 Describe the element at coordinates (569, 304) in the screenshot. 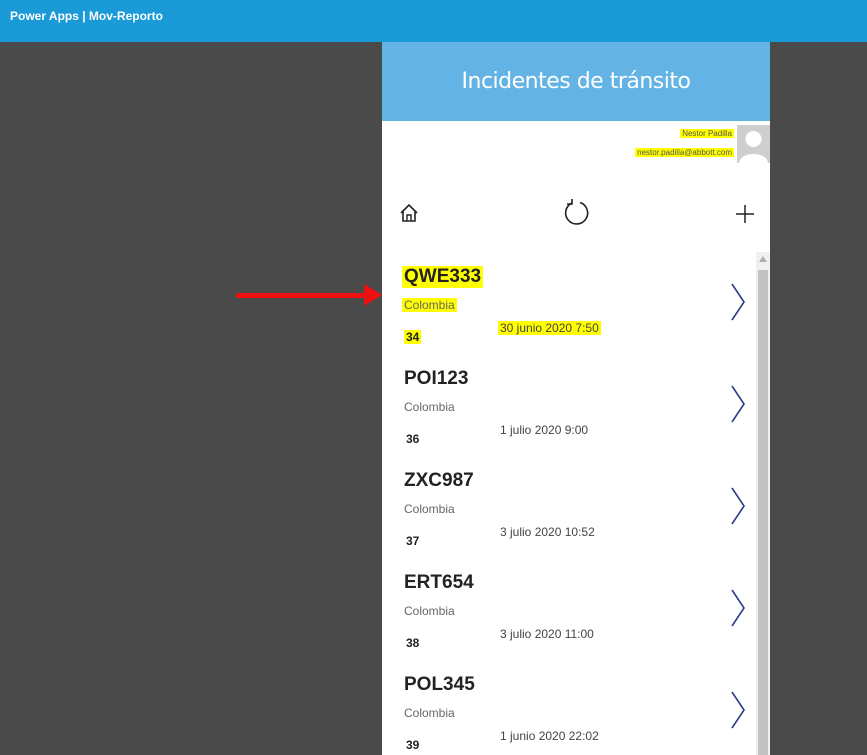

I see `list-item: QWE333 Colombia 34 30 junio 2020 7:50` at that location.